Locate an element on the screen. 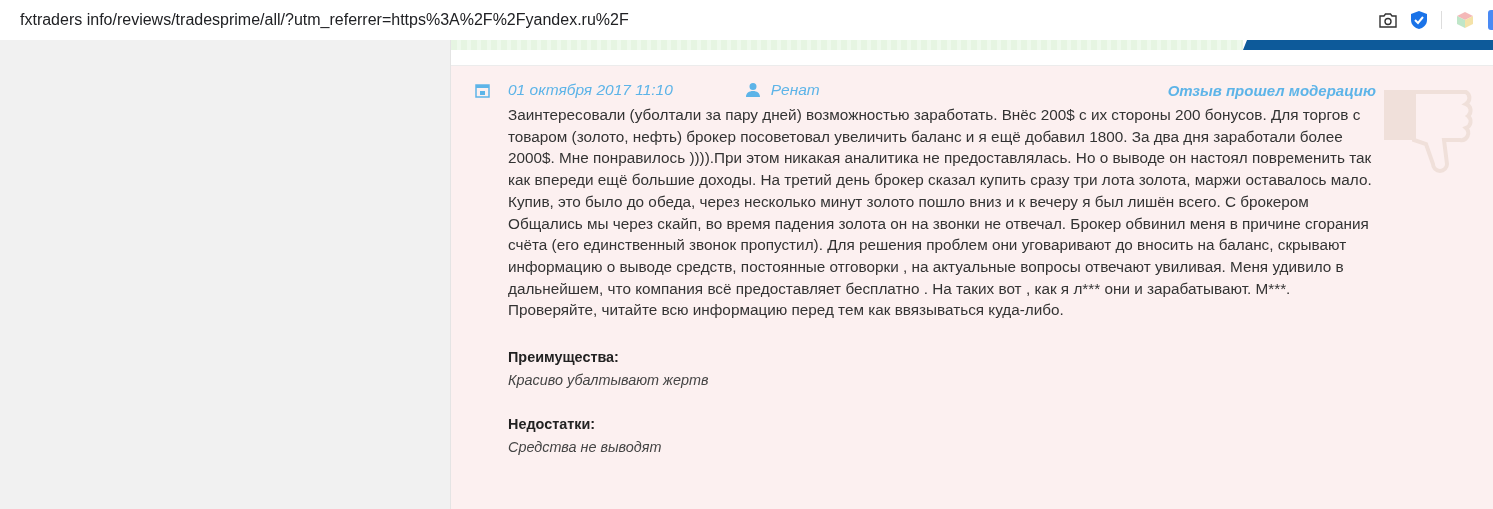 This screenshot has width=1493, height=509. camera-icon is located at coordinates (1388, 20).